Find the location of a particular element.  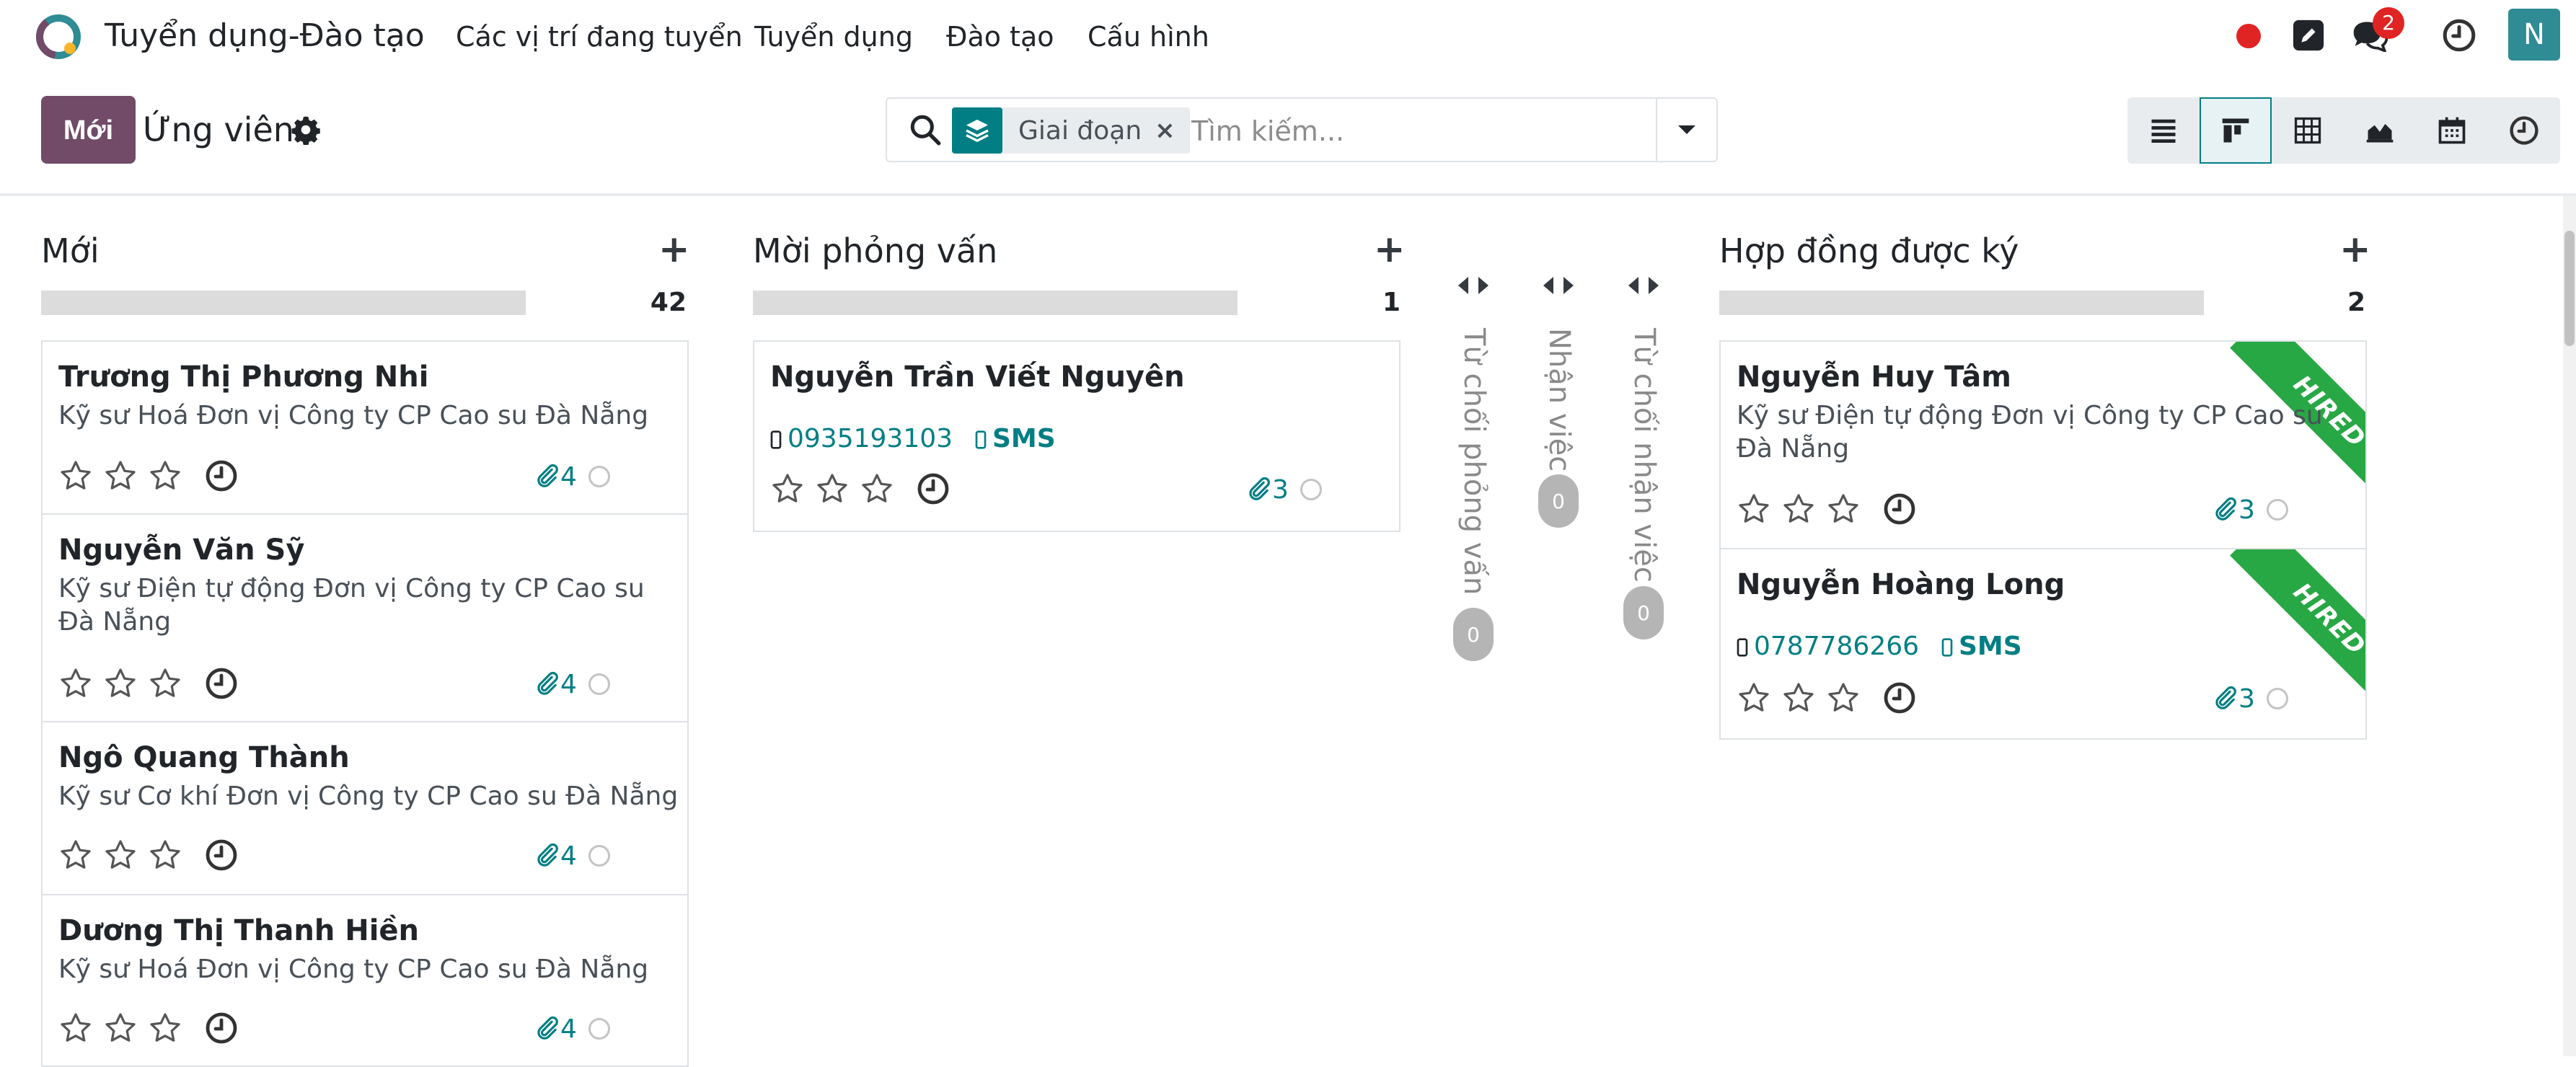

odoo-logo-icon is located at coordinates (58, 36).